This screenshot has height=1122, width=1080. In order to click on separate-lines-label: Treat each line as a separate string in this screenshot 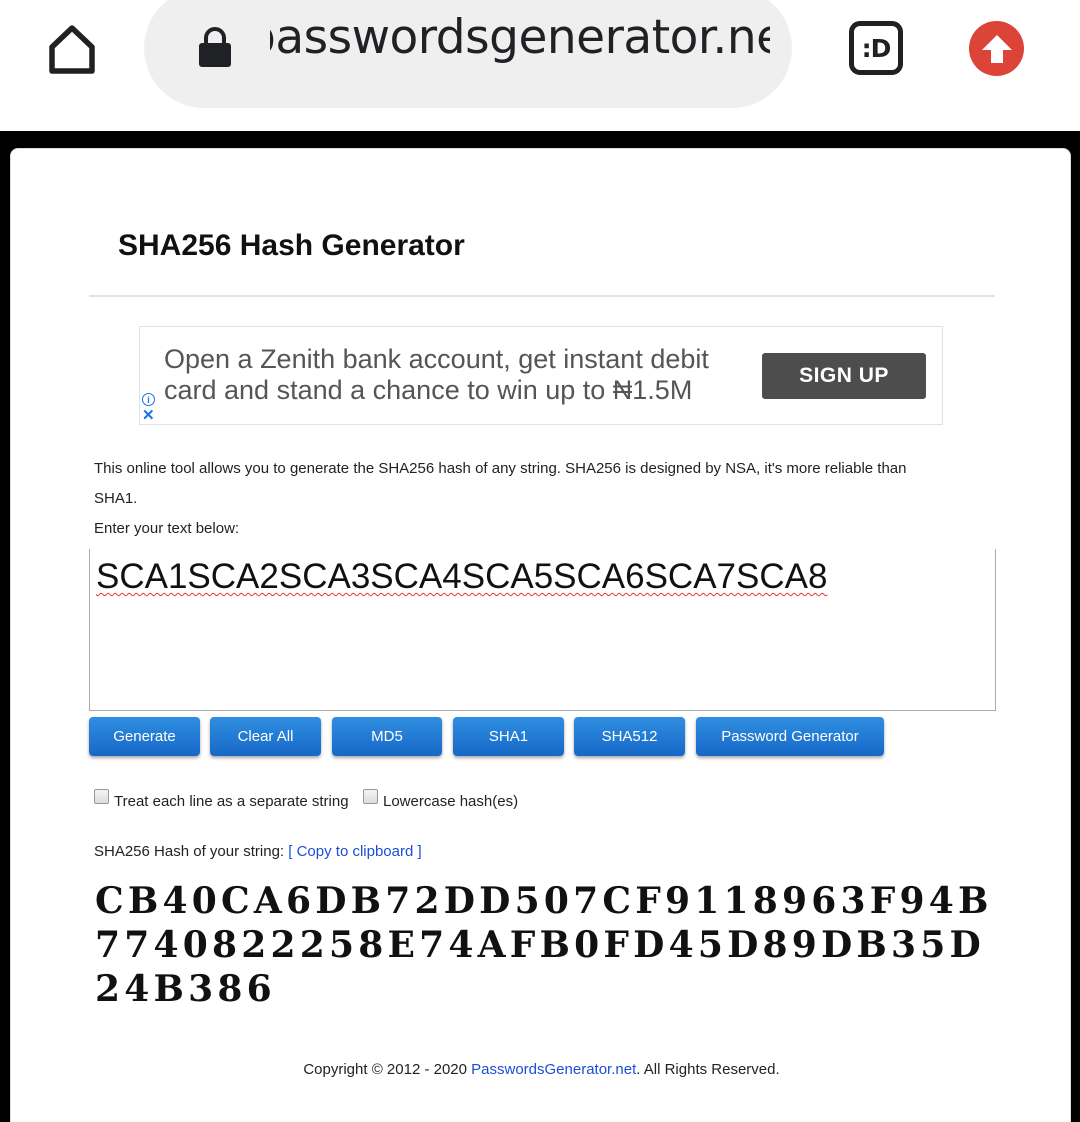, I will do `click(231, 801)`.